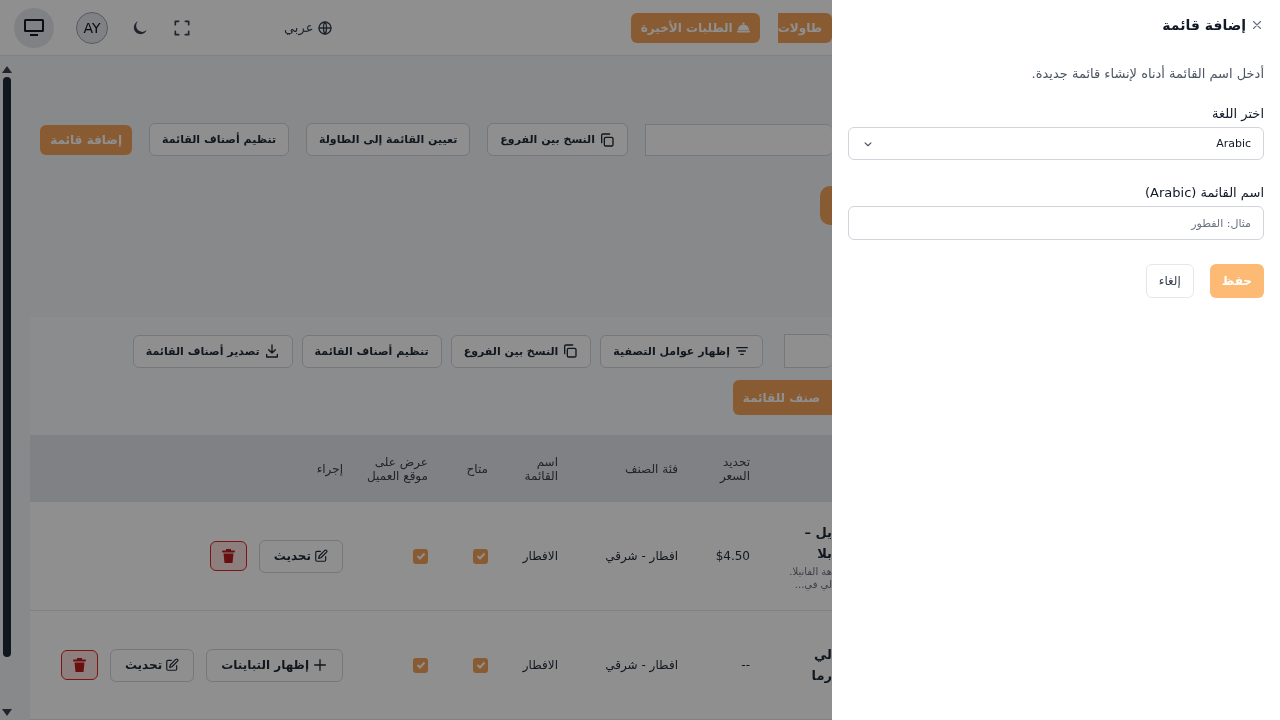 The height and width of the screenshot is (720, 1280). I want to click on item-name: يل –, so click(817, 532).